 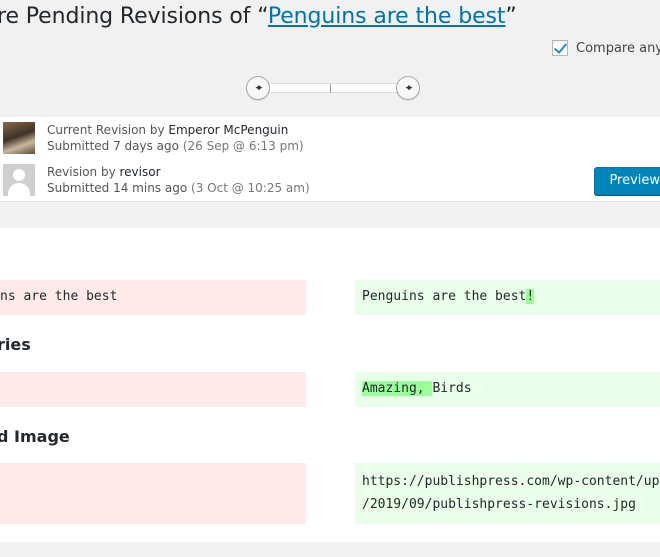 What do you see at coordinates (15, 344) in the screenshot?
I see `field-label-categories: ries` at bounding box center [15, 344].